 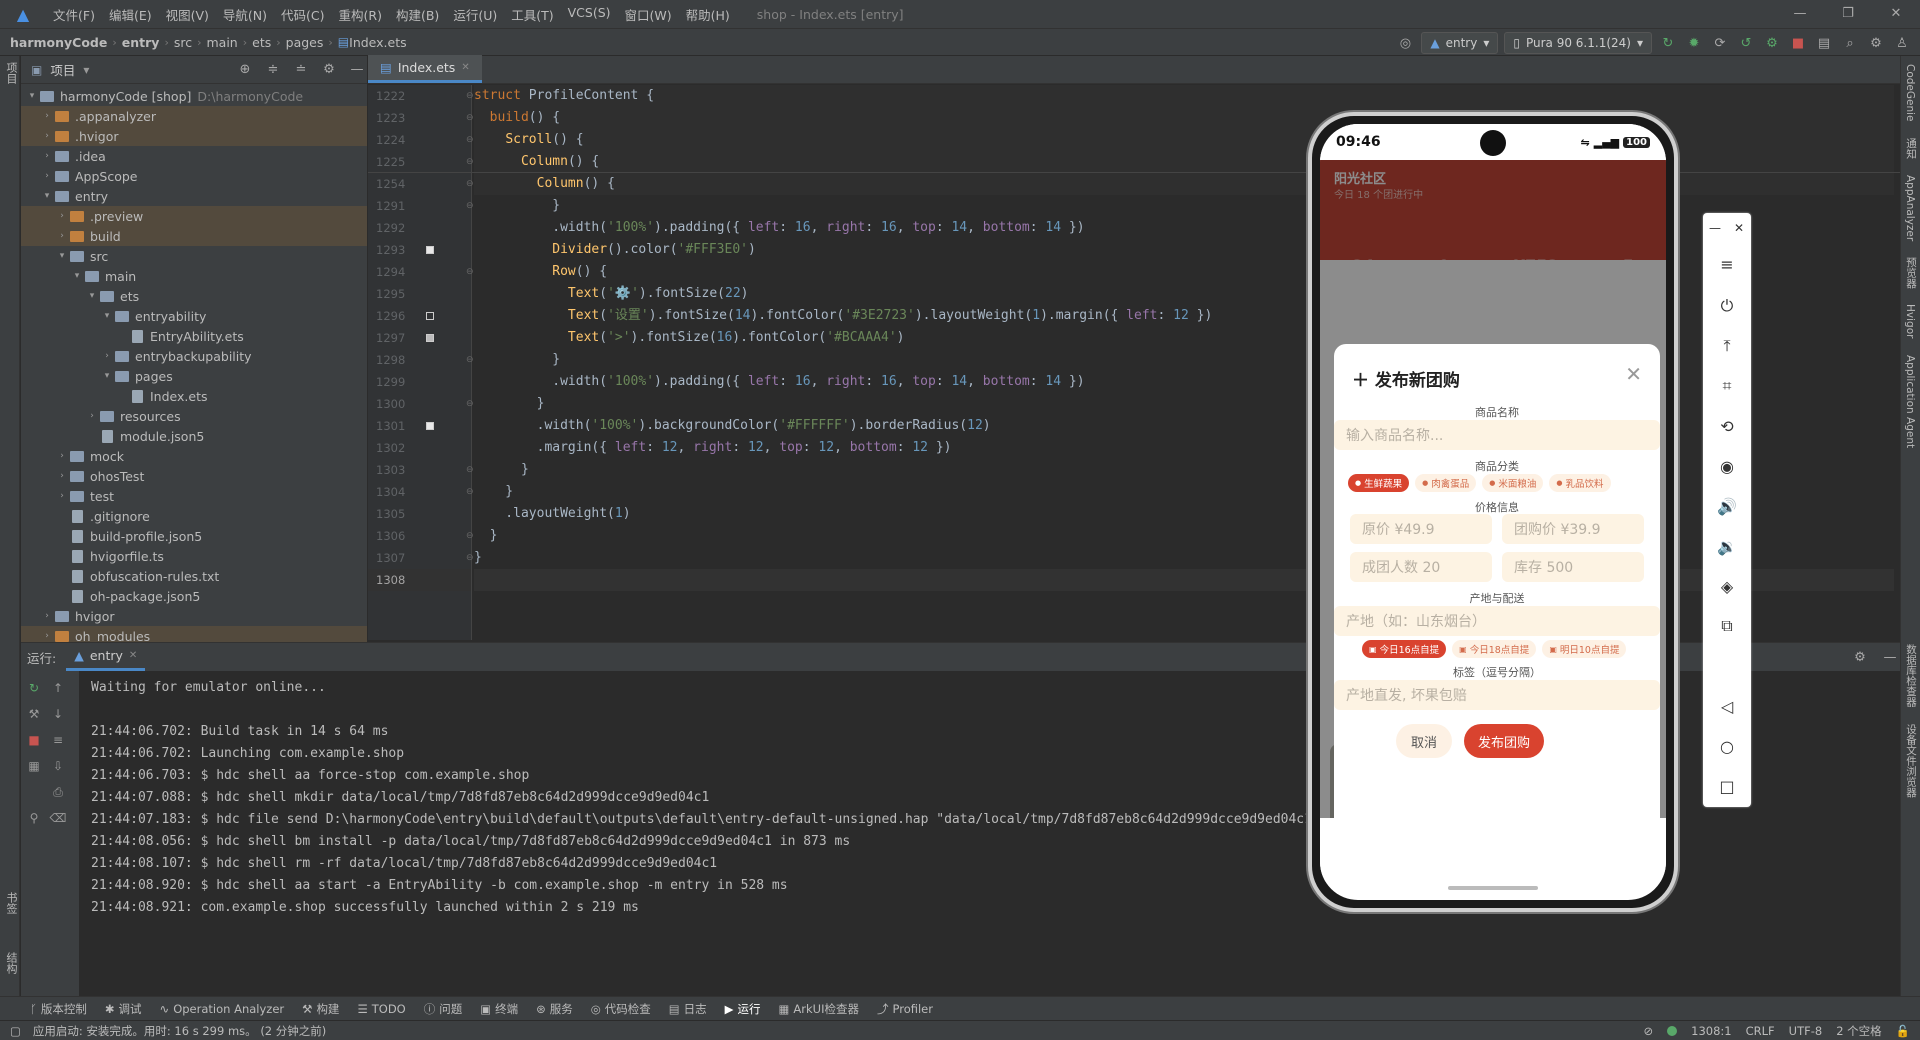 What do you see at coordinates (194, 576) in the screenshot?
I see `tree-item: obfuscation-rules.txt` at bounding box center [194, 576].